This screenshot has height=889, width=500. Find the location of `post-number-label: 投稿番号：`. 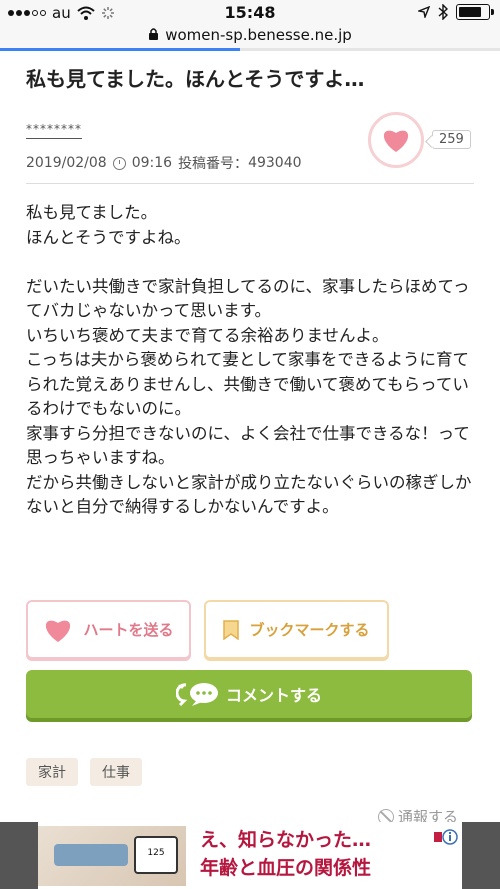

post-number-label: 投稿番号： is located at coordinates (213, 164).